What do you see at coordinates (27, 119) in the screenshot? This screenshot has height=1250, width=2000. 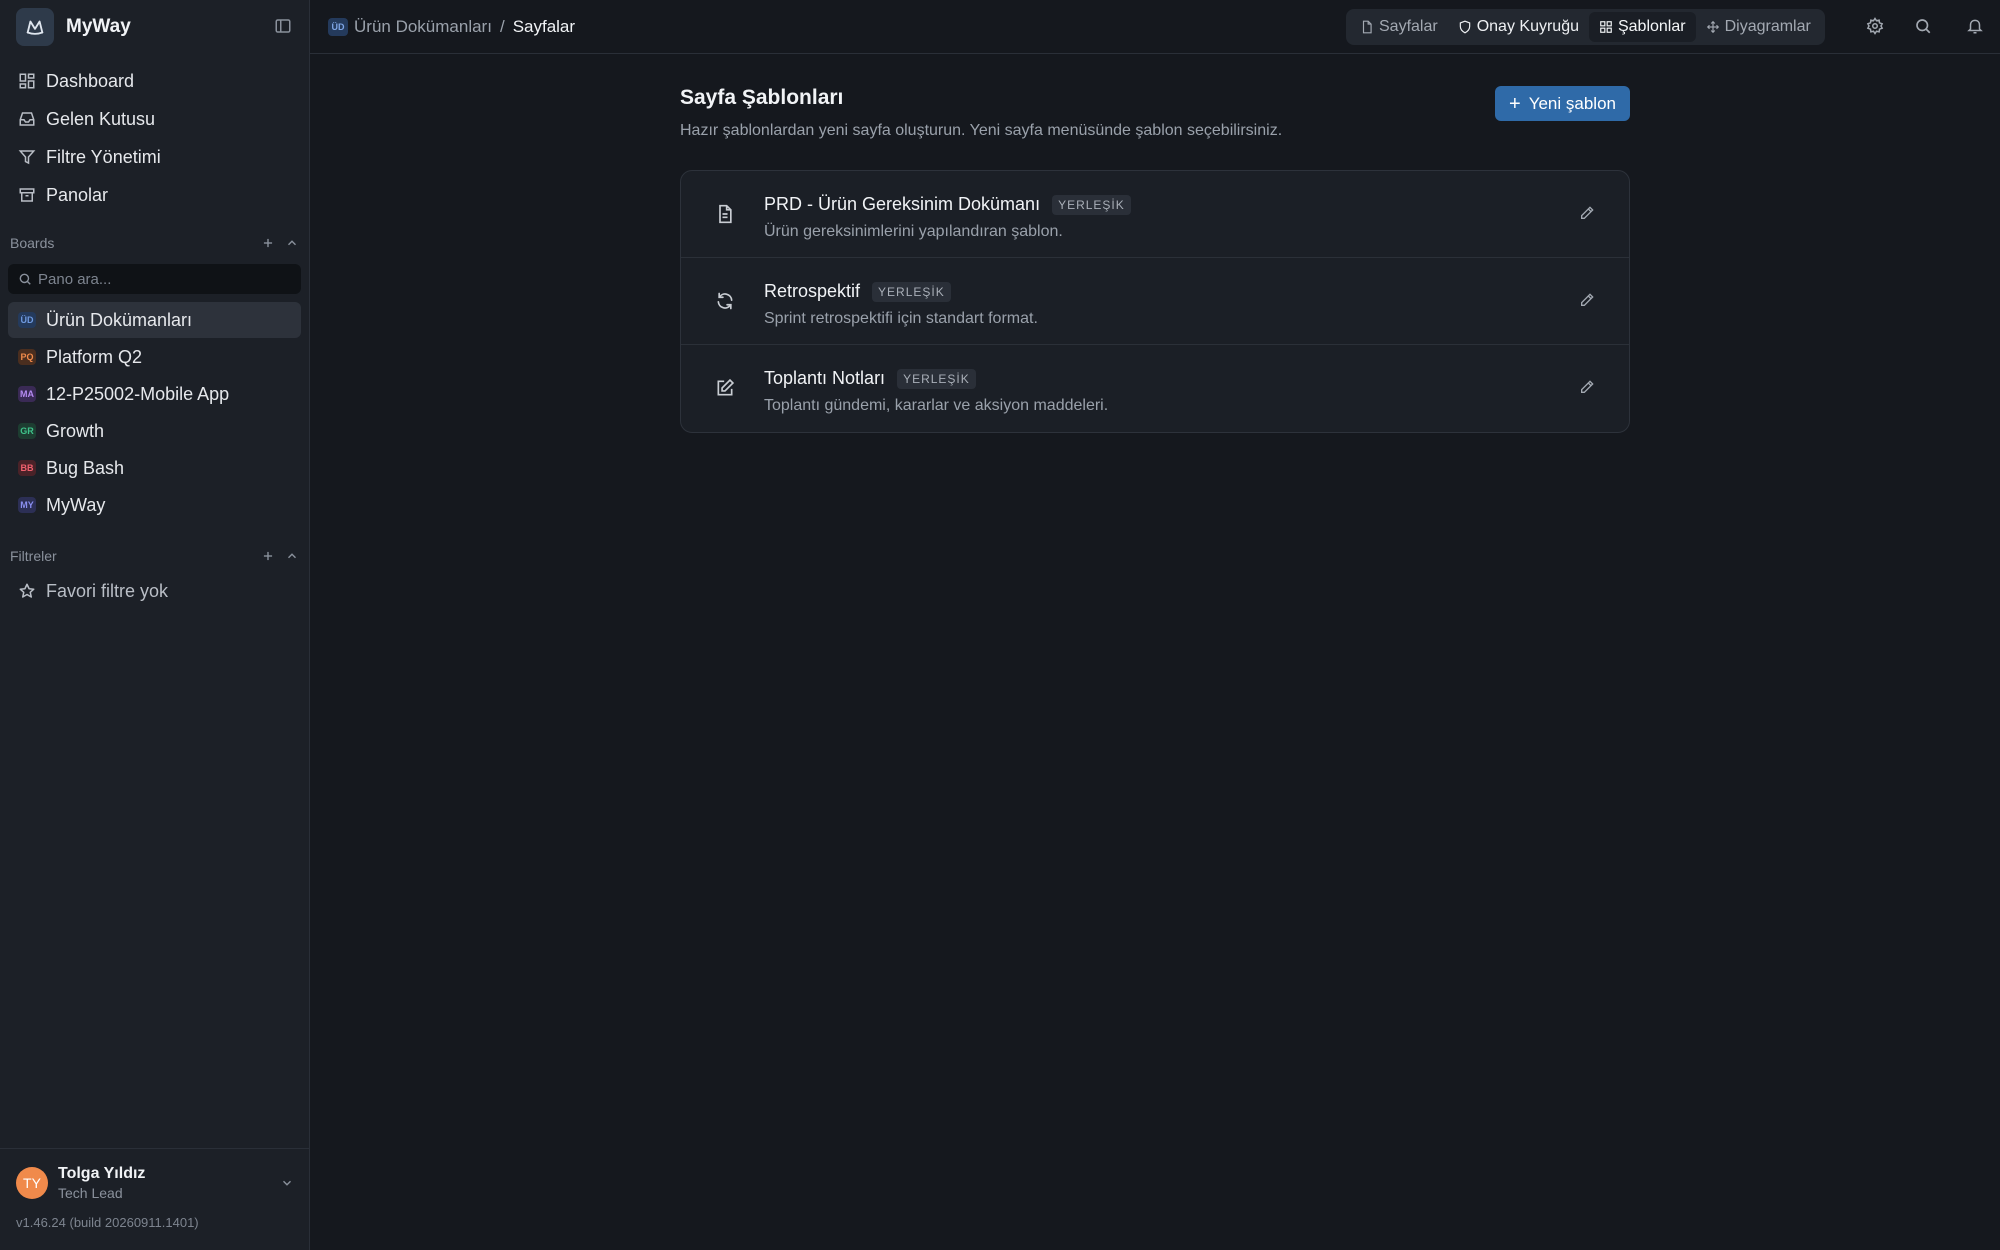 I see `inbox-icon` at bounding box center [27, 119].